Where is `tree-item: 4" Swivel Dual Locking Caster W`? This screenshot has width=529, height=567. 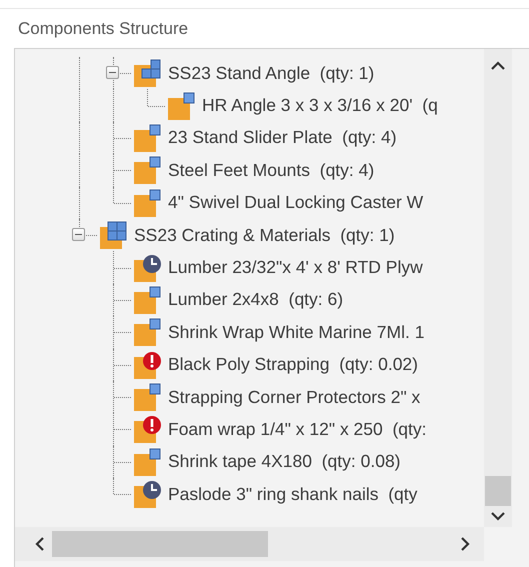 tree-item: 4" Swivel Dual Locking Caster W is located at coordinates (296, 203).